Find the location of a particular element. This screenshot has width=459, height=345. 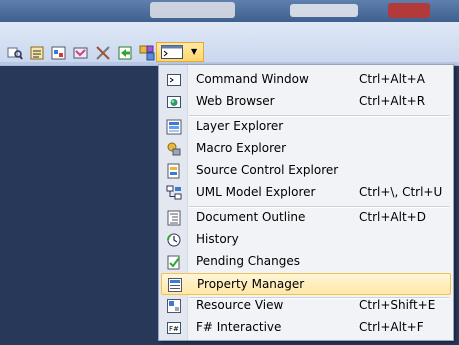

menu-item-history: History is located at coordinates (306, 240).